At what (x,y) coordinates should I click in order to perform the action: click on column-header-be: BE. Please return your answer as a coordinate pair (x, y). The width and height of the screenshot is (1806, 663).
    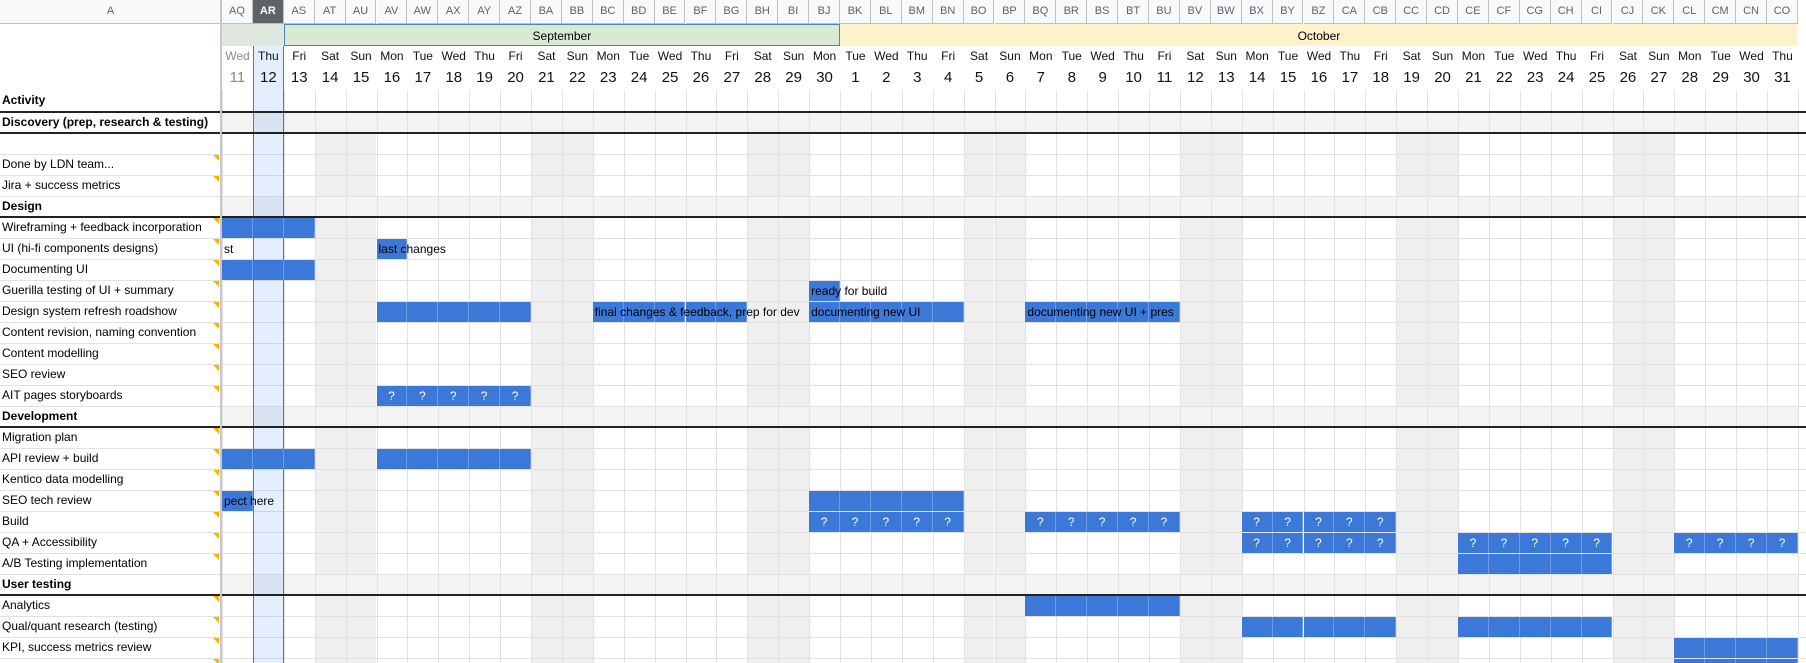
    Looking at the image, I should click on (670, 12).